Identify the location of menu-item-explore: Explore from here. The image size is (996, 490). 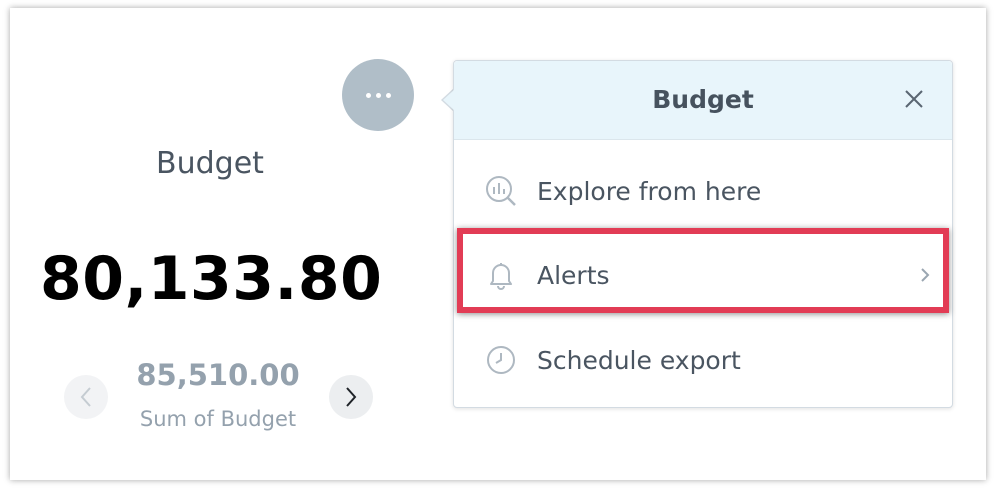
(703, 191).